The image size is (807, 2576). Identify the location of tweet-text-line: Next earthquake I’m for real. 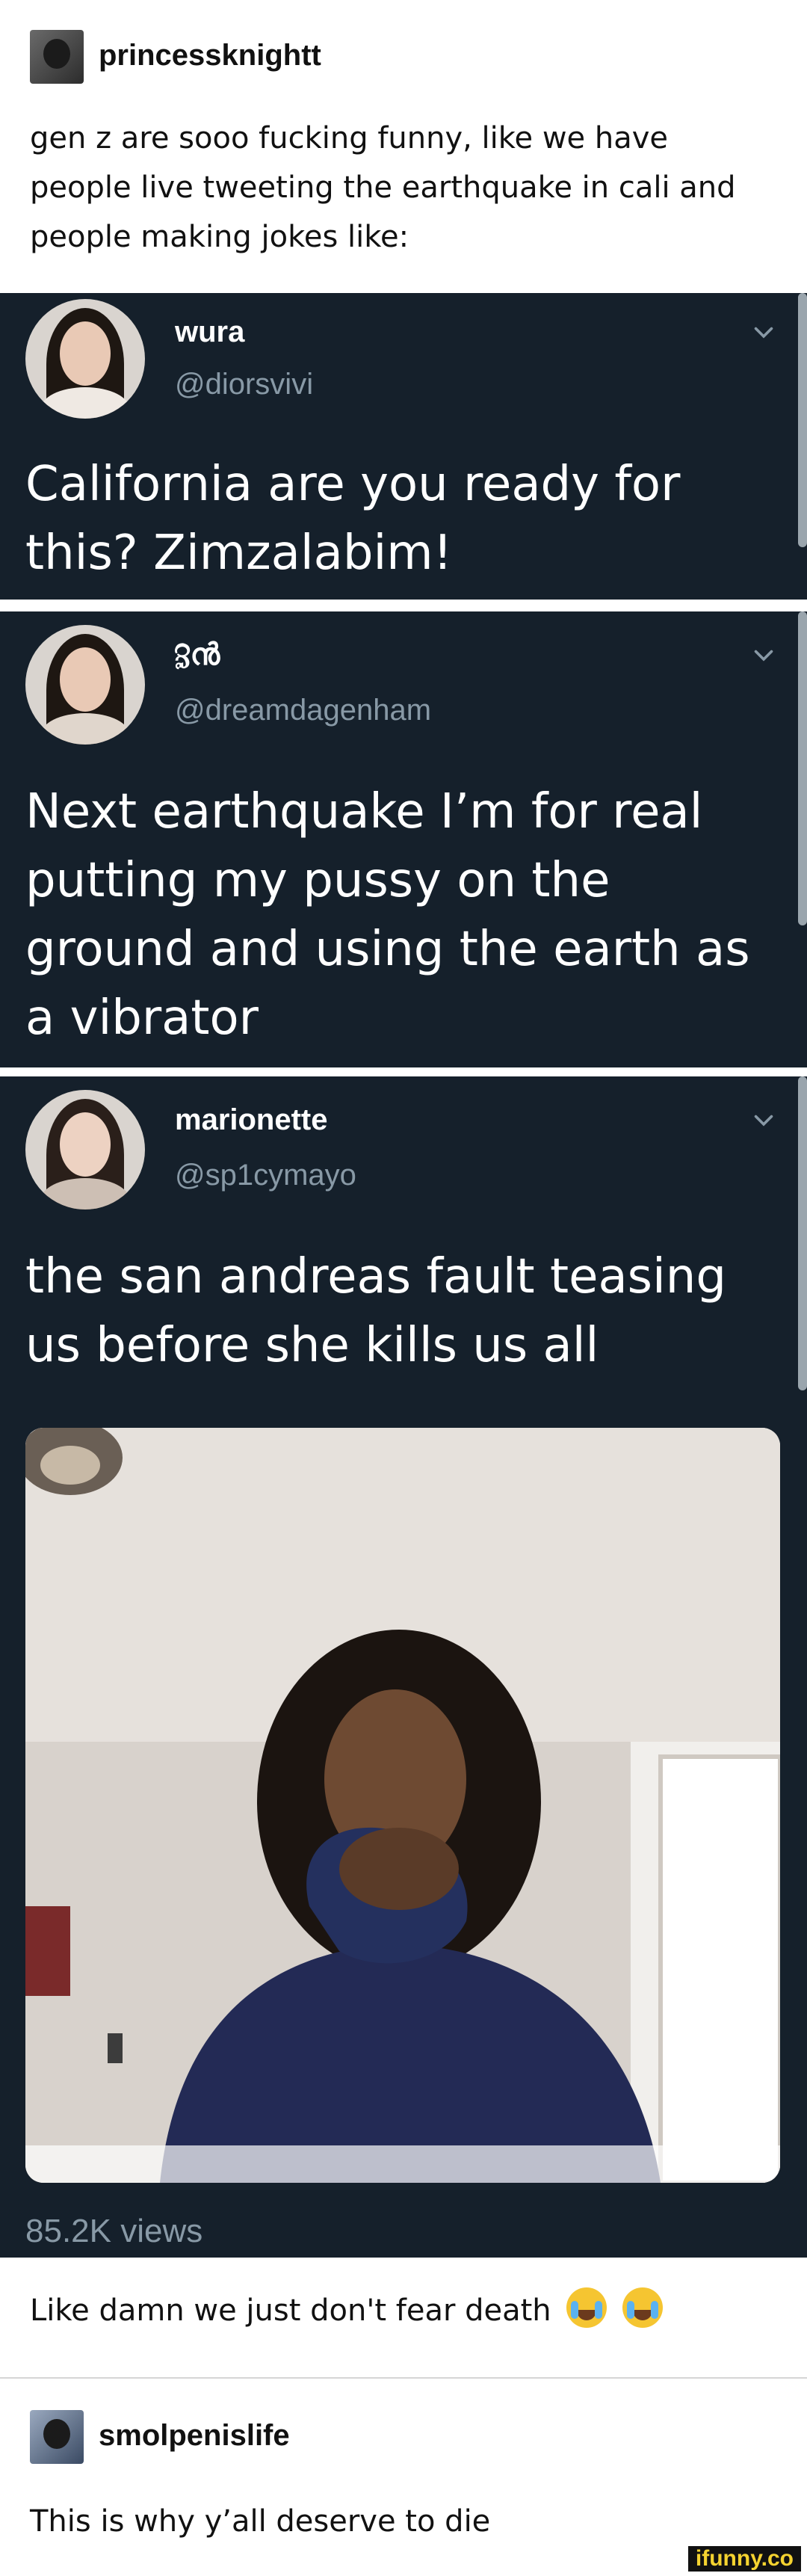
(364, 811).